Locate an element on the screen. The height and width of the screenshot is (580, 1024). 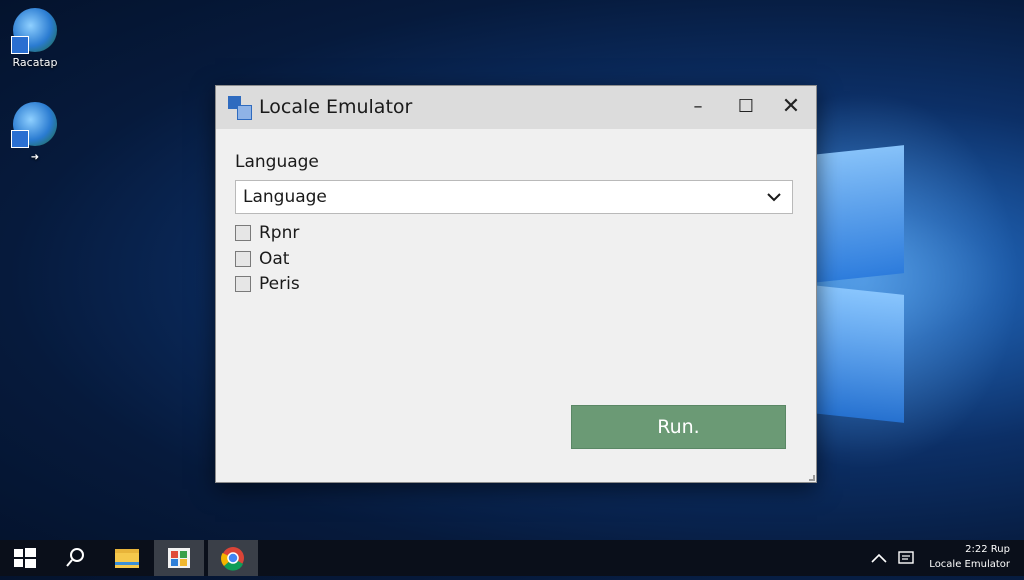
checkbox-label: Rpnr is located at coordinates (279, 233).